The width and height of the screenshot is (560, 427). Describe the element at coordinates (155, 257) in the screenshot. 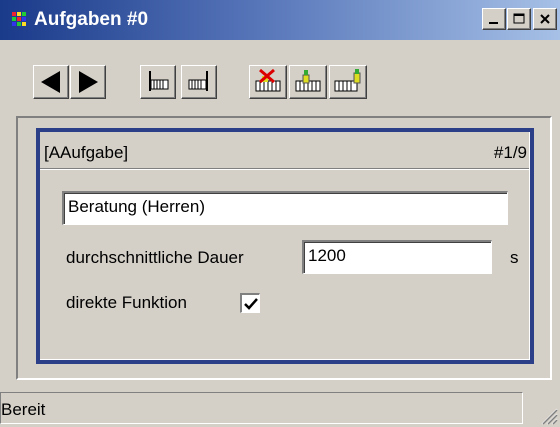

I see `duration-label: durchschnittliche Dauer` at that location.